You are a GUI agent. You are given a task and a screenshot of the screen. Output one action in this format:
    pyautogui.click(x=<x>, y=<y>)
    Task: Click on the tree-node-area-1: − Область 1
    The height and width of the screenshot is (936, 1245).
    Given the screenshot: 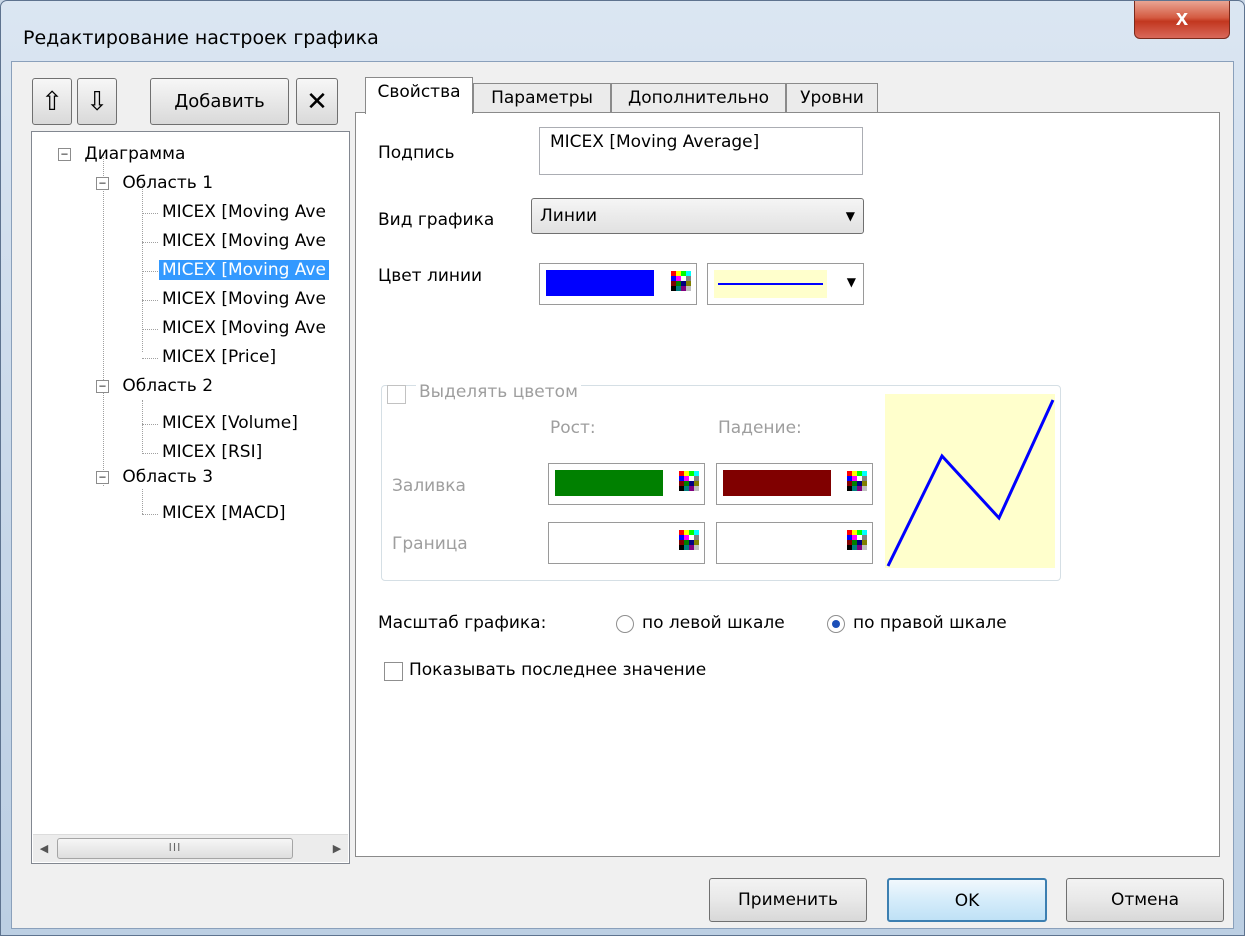 What is the action you would take?
    pyautogui.click(x=156, y=183)
    